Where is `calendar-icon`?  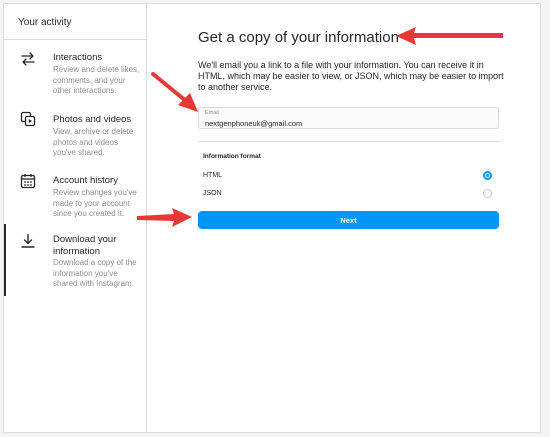 calendar-icon is located at coordinates (28, 181).